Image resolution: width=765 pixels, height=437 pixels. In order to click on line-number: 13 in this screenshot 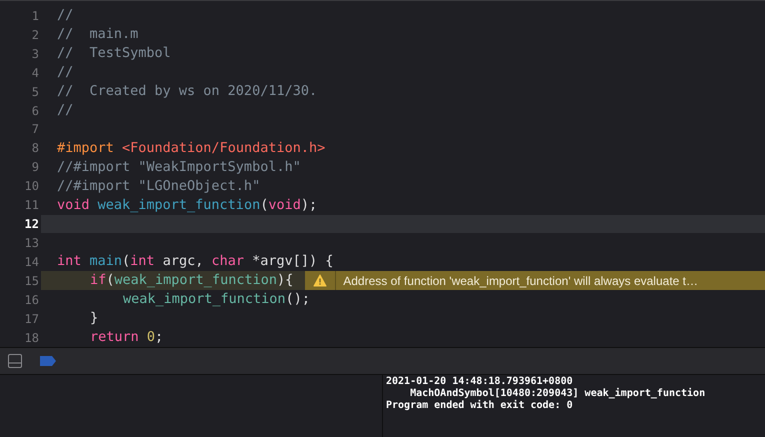, I will do `click(32, 243)`.